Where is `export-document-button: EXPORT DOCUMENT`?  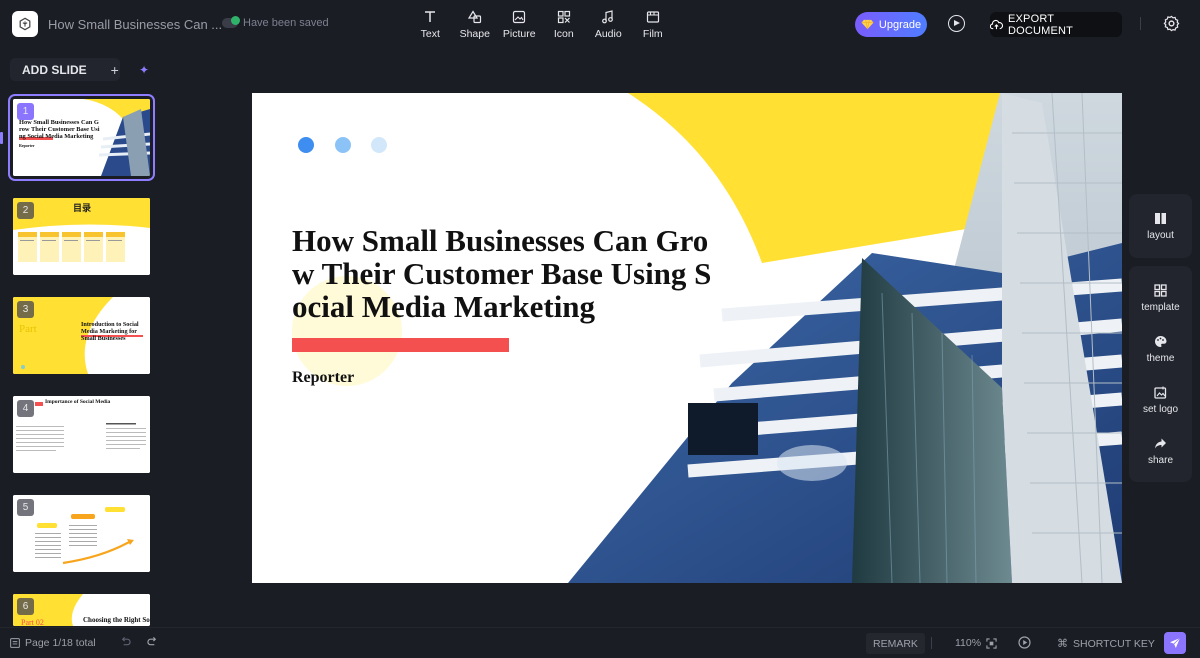
export-document-button: EXPORT DOCUMENT is located at coordinates (1056, 24).